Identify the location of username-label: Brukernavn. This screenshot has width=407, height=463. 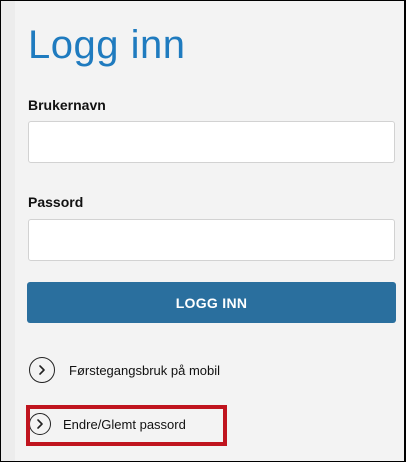
(67, 105).